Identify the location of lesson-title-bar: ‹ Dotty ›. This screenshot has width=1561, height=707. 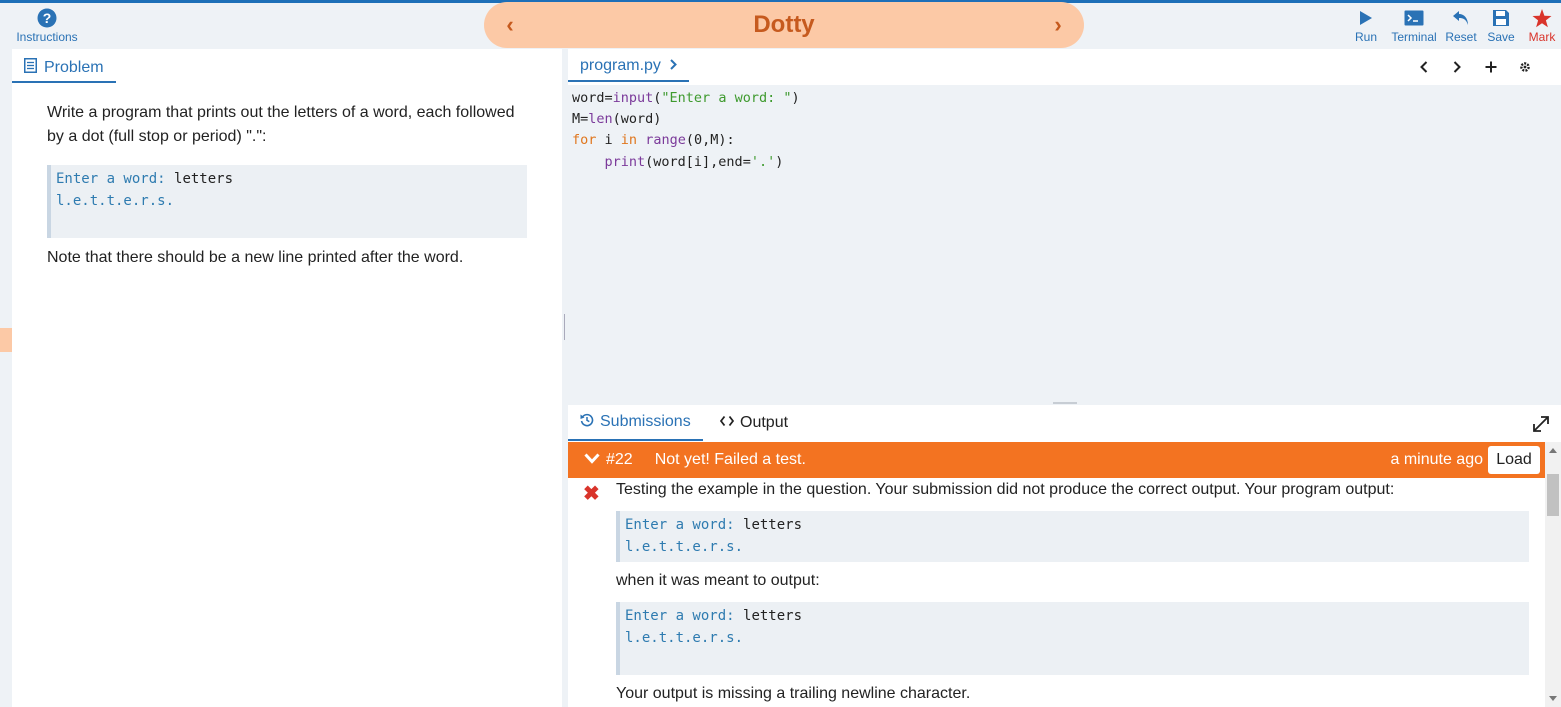
(784, 25).